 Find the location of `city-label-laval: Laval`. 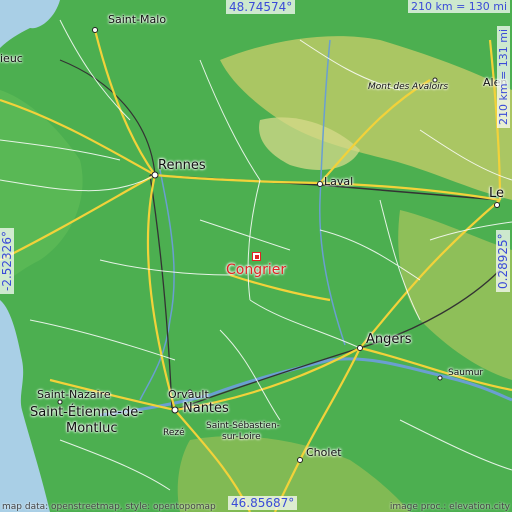

city-label-laval: Laval is located at coordinates (339, 181).